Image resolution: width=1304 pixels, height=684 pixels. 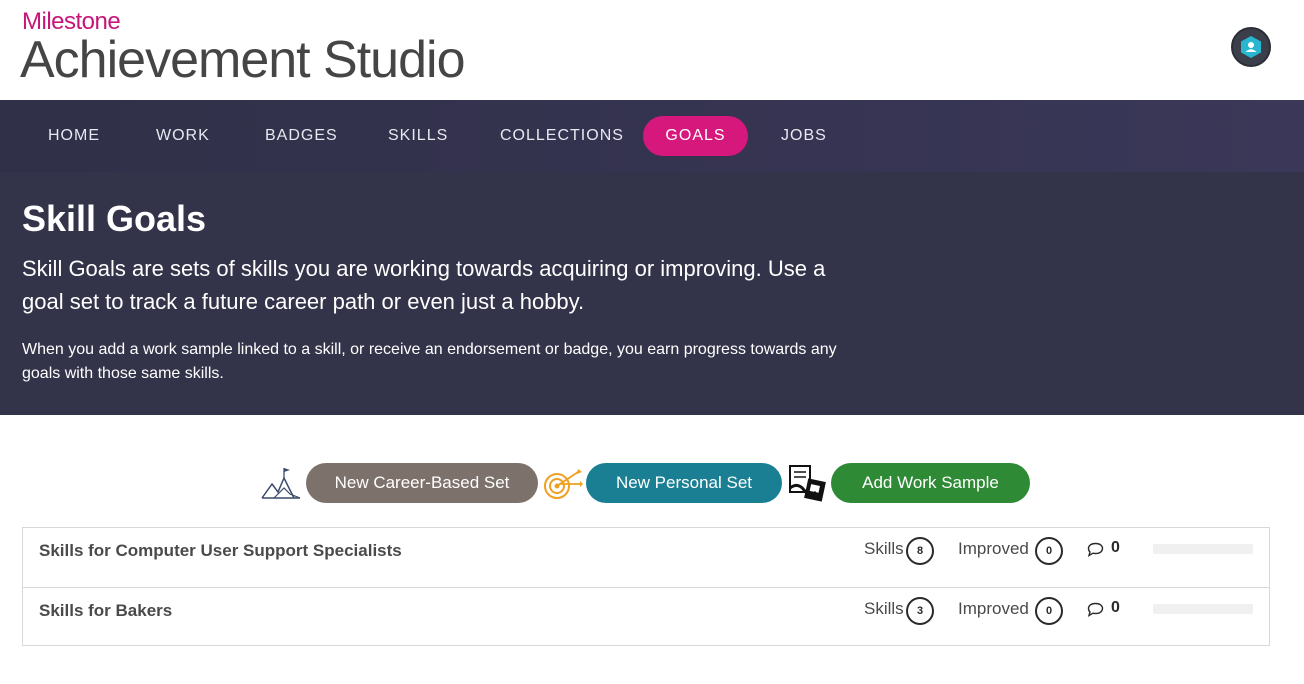 I want to click on target-arrows-icon, so click(x=563, y=484).